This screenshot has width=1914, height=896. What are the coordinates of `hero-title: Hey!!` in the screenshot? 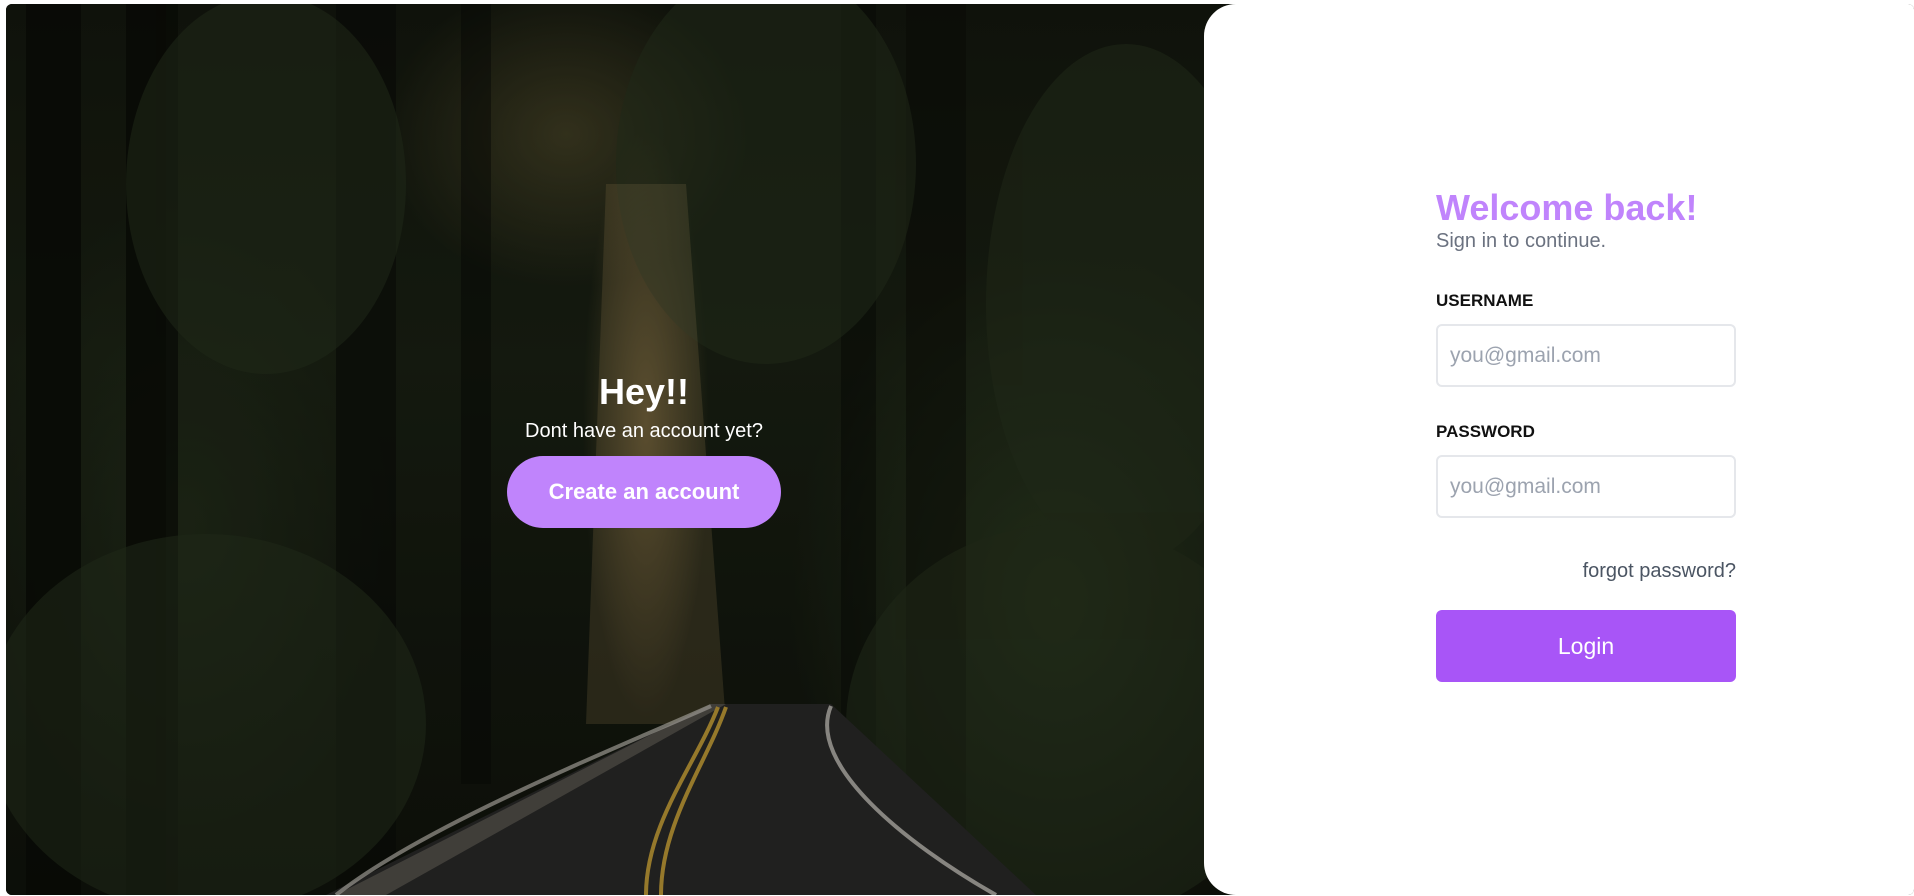 It's located at (644, 391).